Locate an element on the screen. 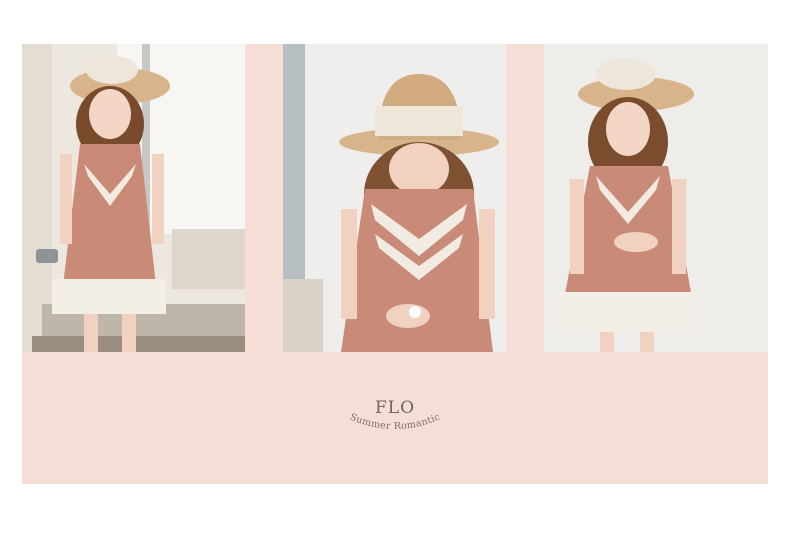  tagline-text: Summer Romantic is located at coordinates (394, 422).